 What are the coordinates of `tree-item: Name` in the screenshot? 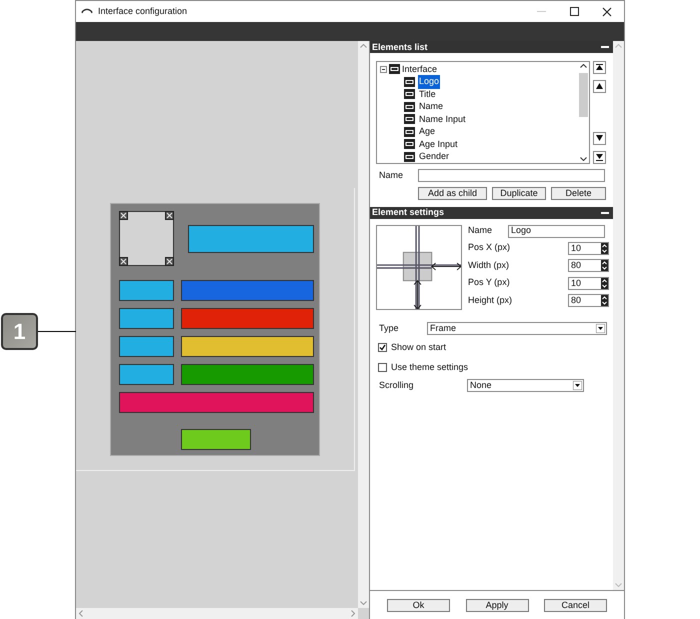 It's located at (431, 107).